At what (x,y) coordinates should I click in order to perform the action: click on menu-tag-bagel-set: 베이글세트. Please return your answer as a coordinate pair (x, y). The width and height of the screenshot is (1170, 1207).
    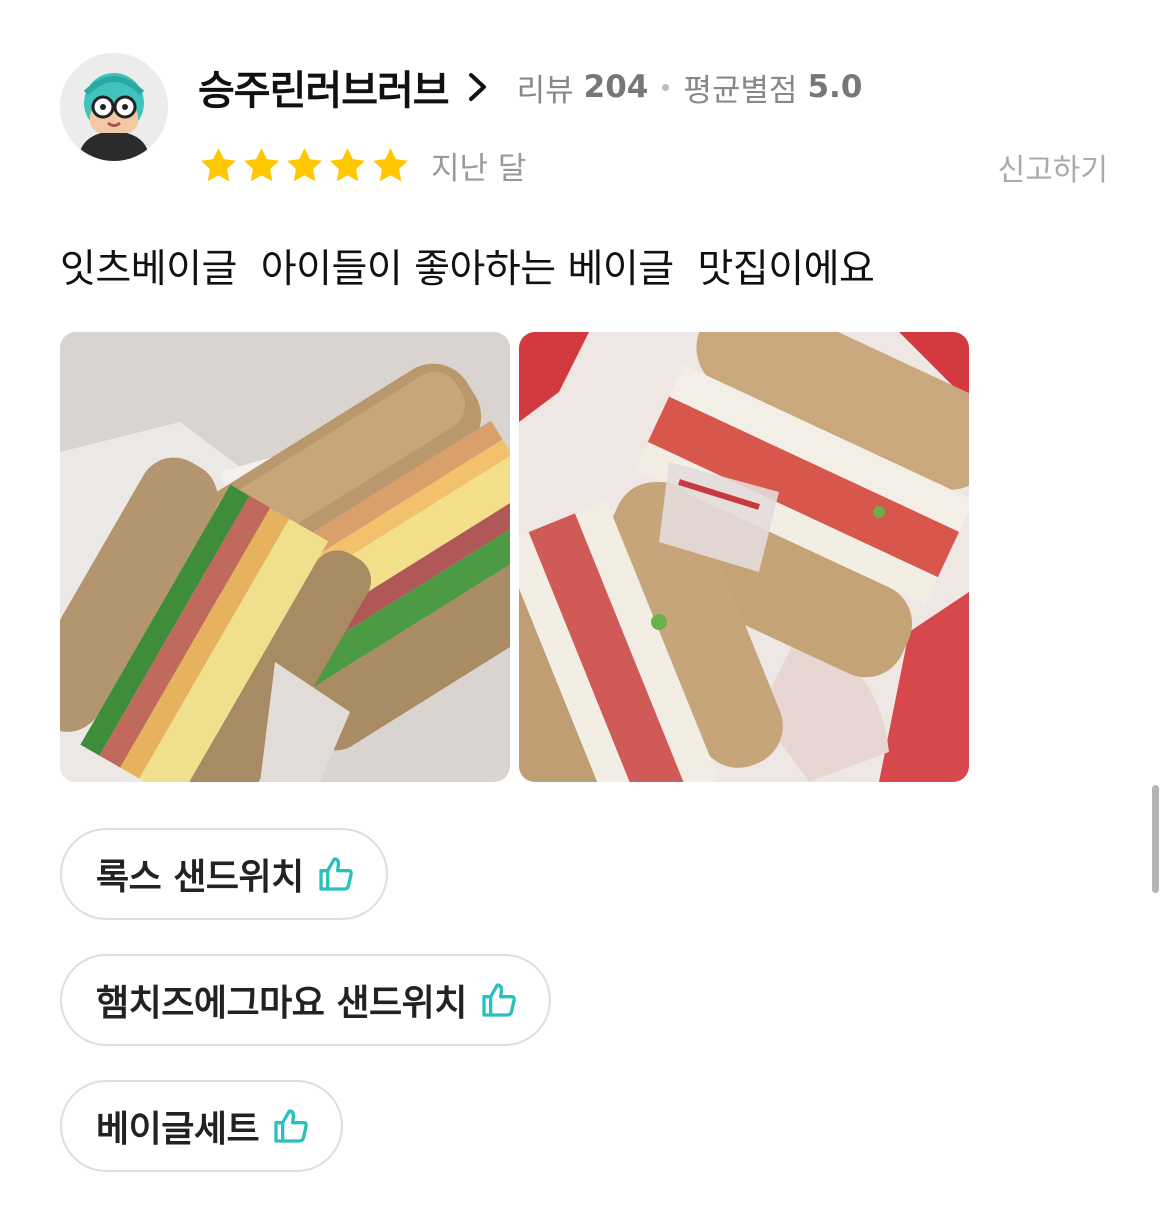
    Looking at the image, I should click on (202, 1126).